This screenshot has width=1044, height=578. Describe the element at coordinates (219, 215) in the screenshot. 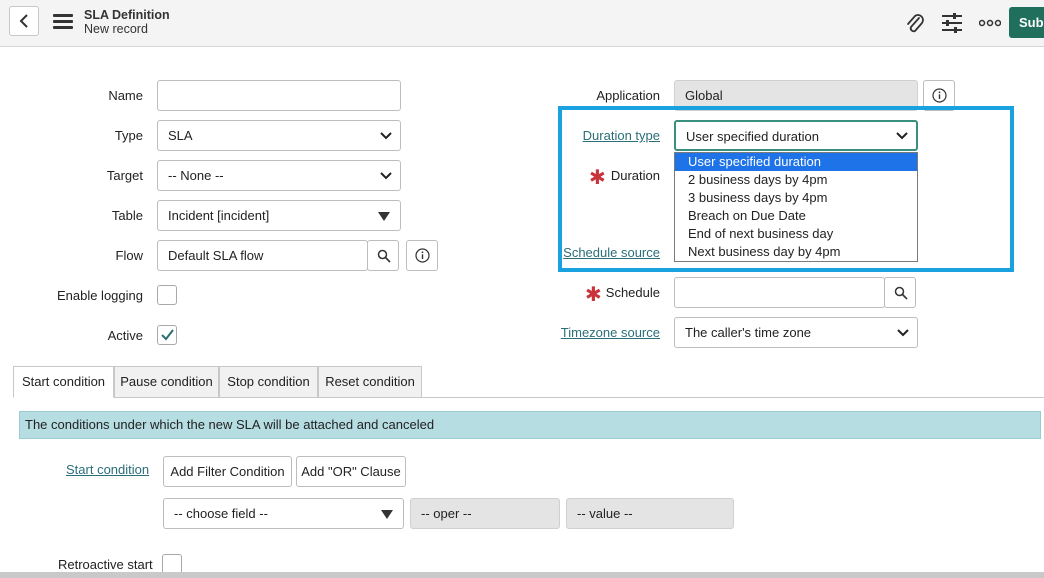

I see `table-value: Incident [incident]` at that location.